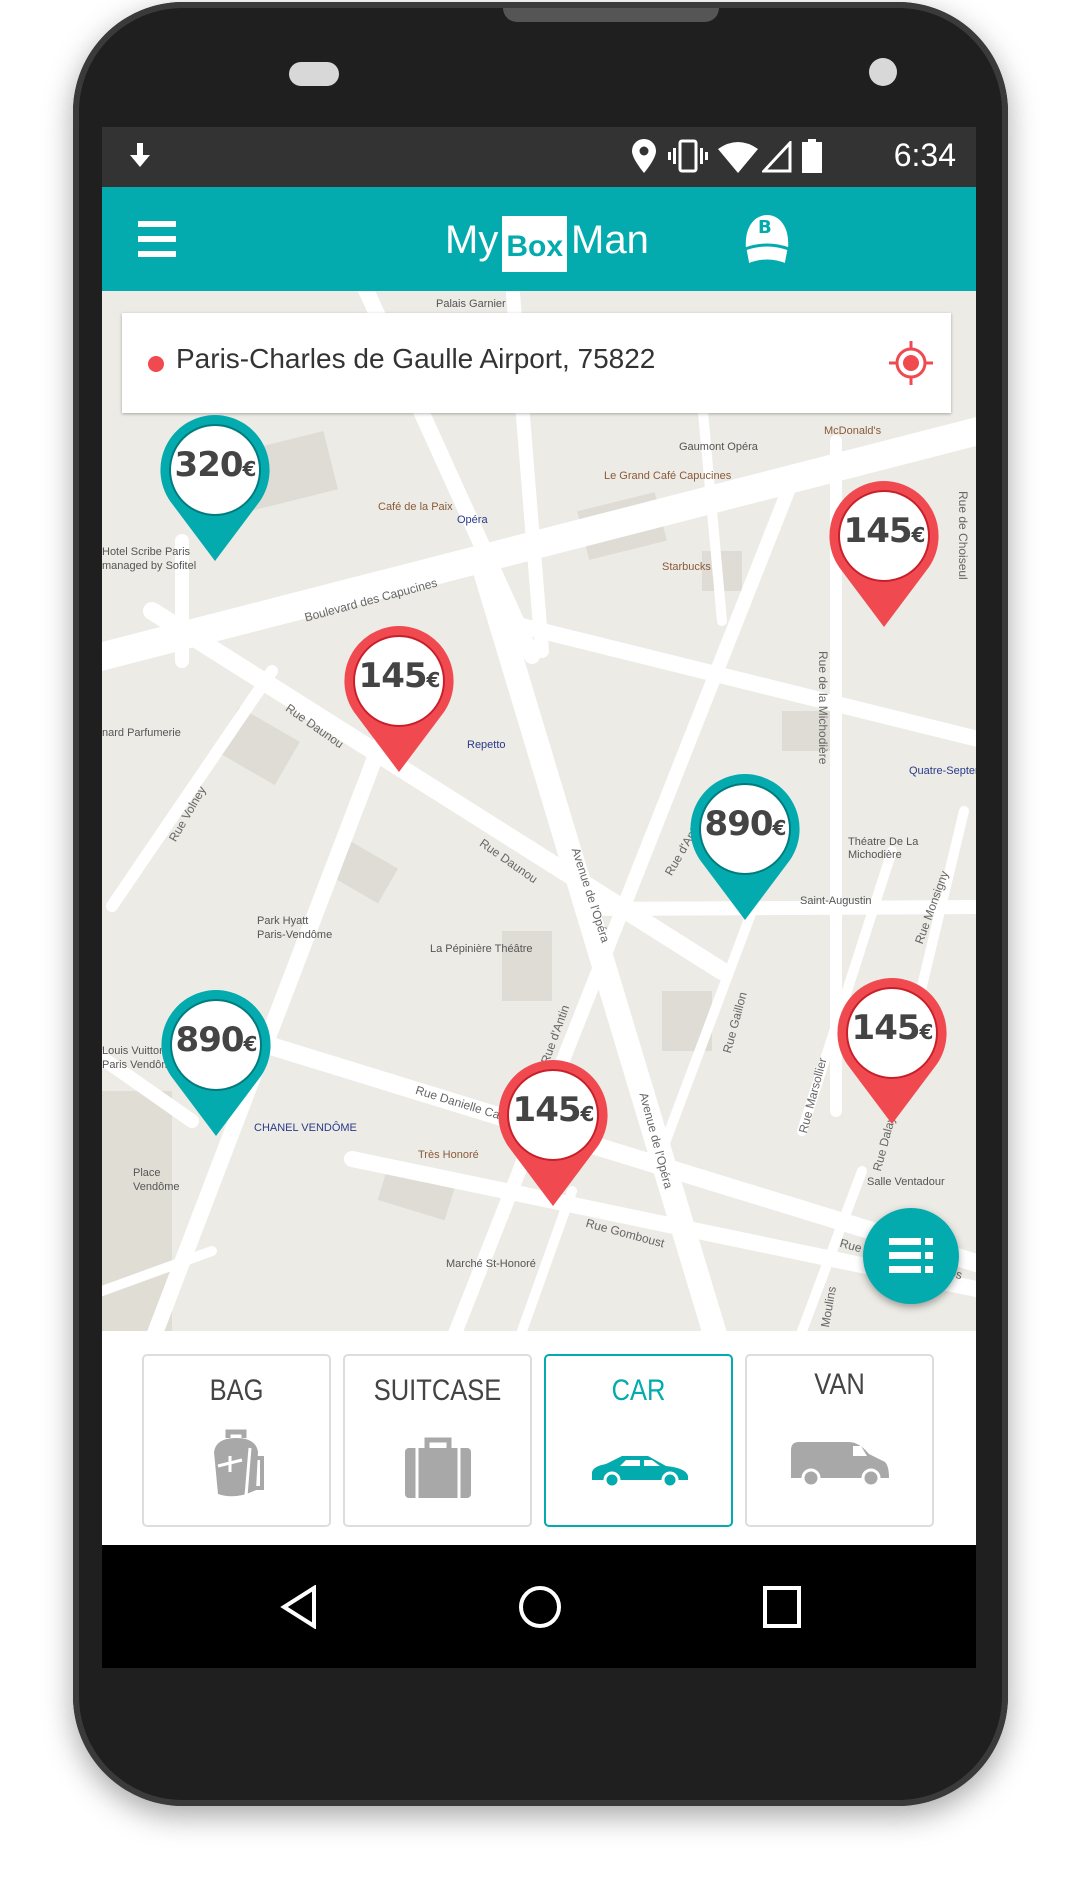 The height and width of the screenshot is (1892, 1076). I want to click on price-label: 320€, so click(215, 465).